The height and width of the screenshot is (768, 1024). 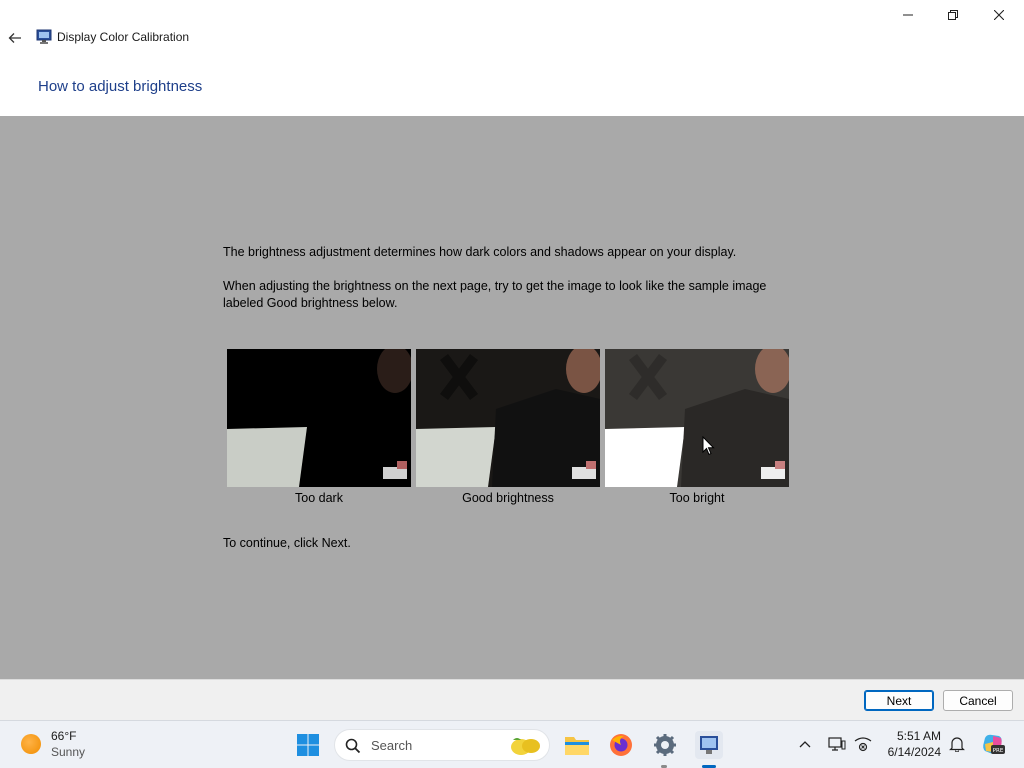 I want to click on sample-label-good-brightness: Good brightness, so click(x=508, y=498).